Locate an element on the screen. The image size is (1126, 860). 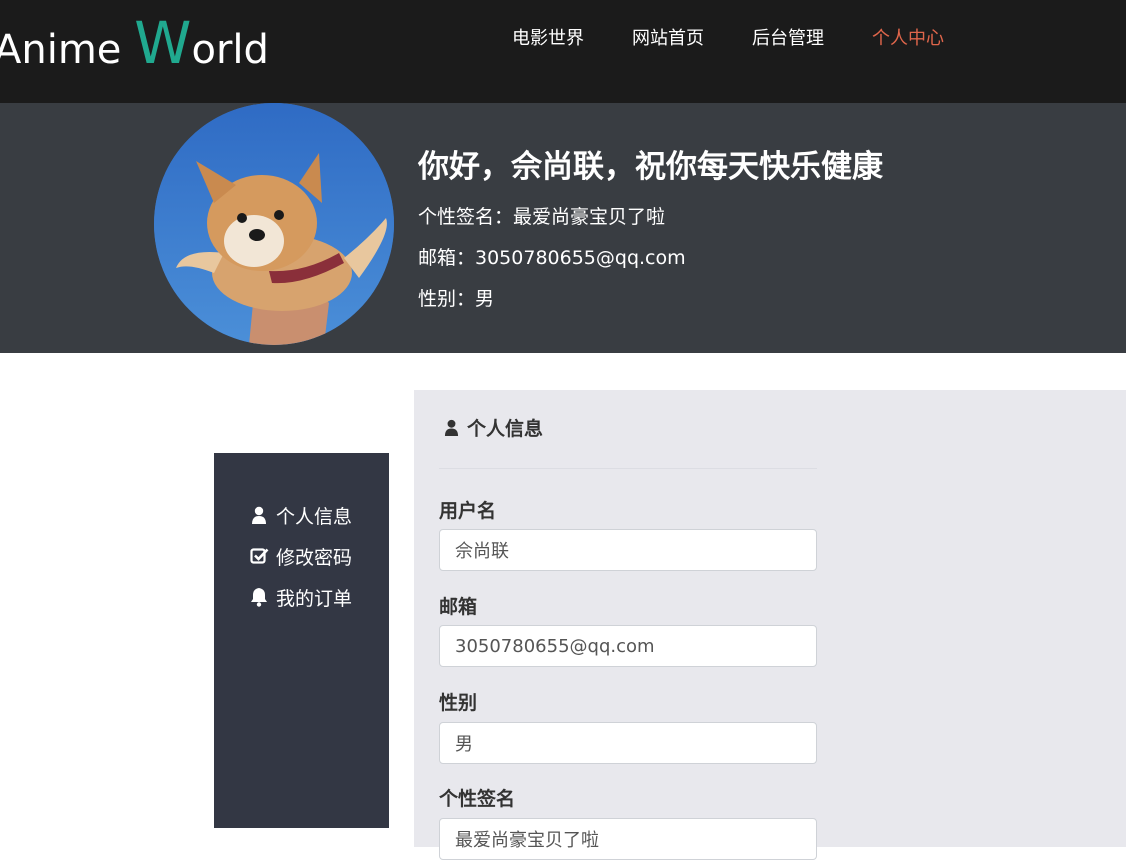
logo-initial: W is located at coordinates (163, 43).